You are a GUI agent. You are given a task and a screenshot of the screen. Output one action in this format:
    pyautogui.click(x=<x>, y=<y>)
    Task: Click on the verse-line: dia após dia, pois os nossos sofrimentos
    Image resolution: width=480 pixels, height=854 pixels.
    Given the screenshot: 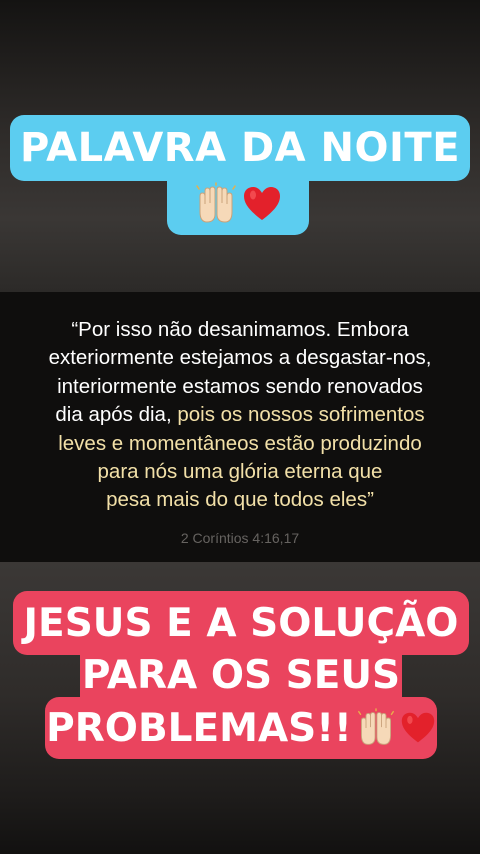 What is the action you would take?
    pyautogui.click(x=240, y=415)
    